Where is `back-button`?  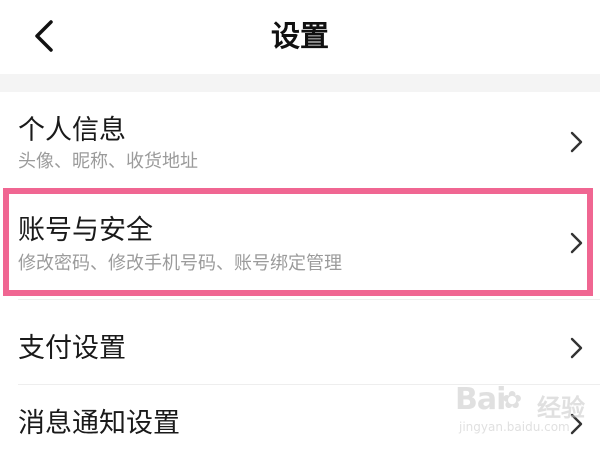
back-button is located at coordinates (44, 36).